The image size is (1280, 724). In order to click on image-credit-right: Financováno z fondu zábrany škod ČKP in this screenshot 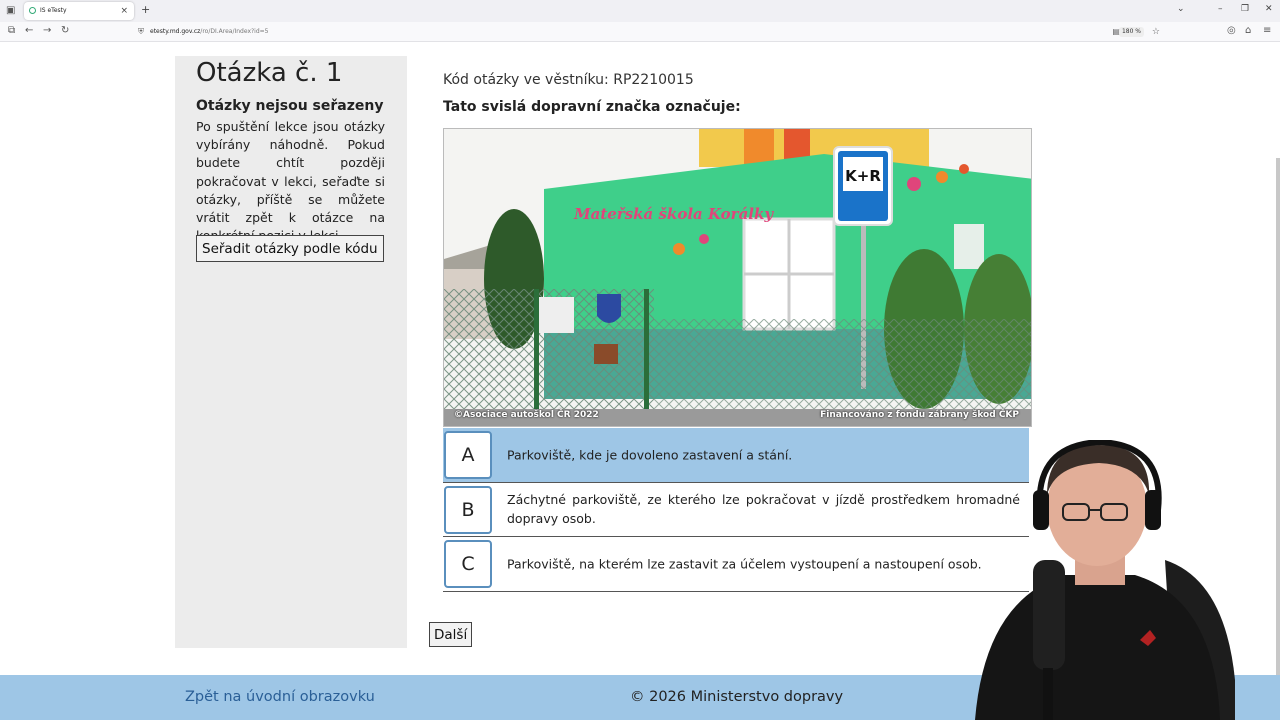, I will do `click(919, 415)`.